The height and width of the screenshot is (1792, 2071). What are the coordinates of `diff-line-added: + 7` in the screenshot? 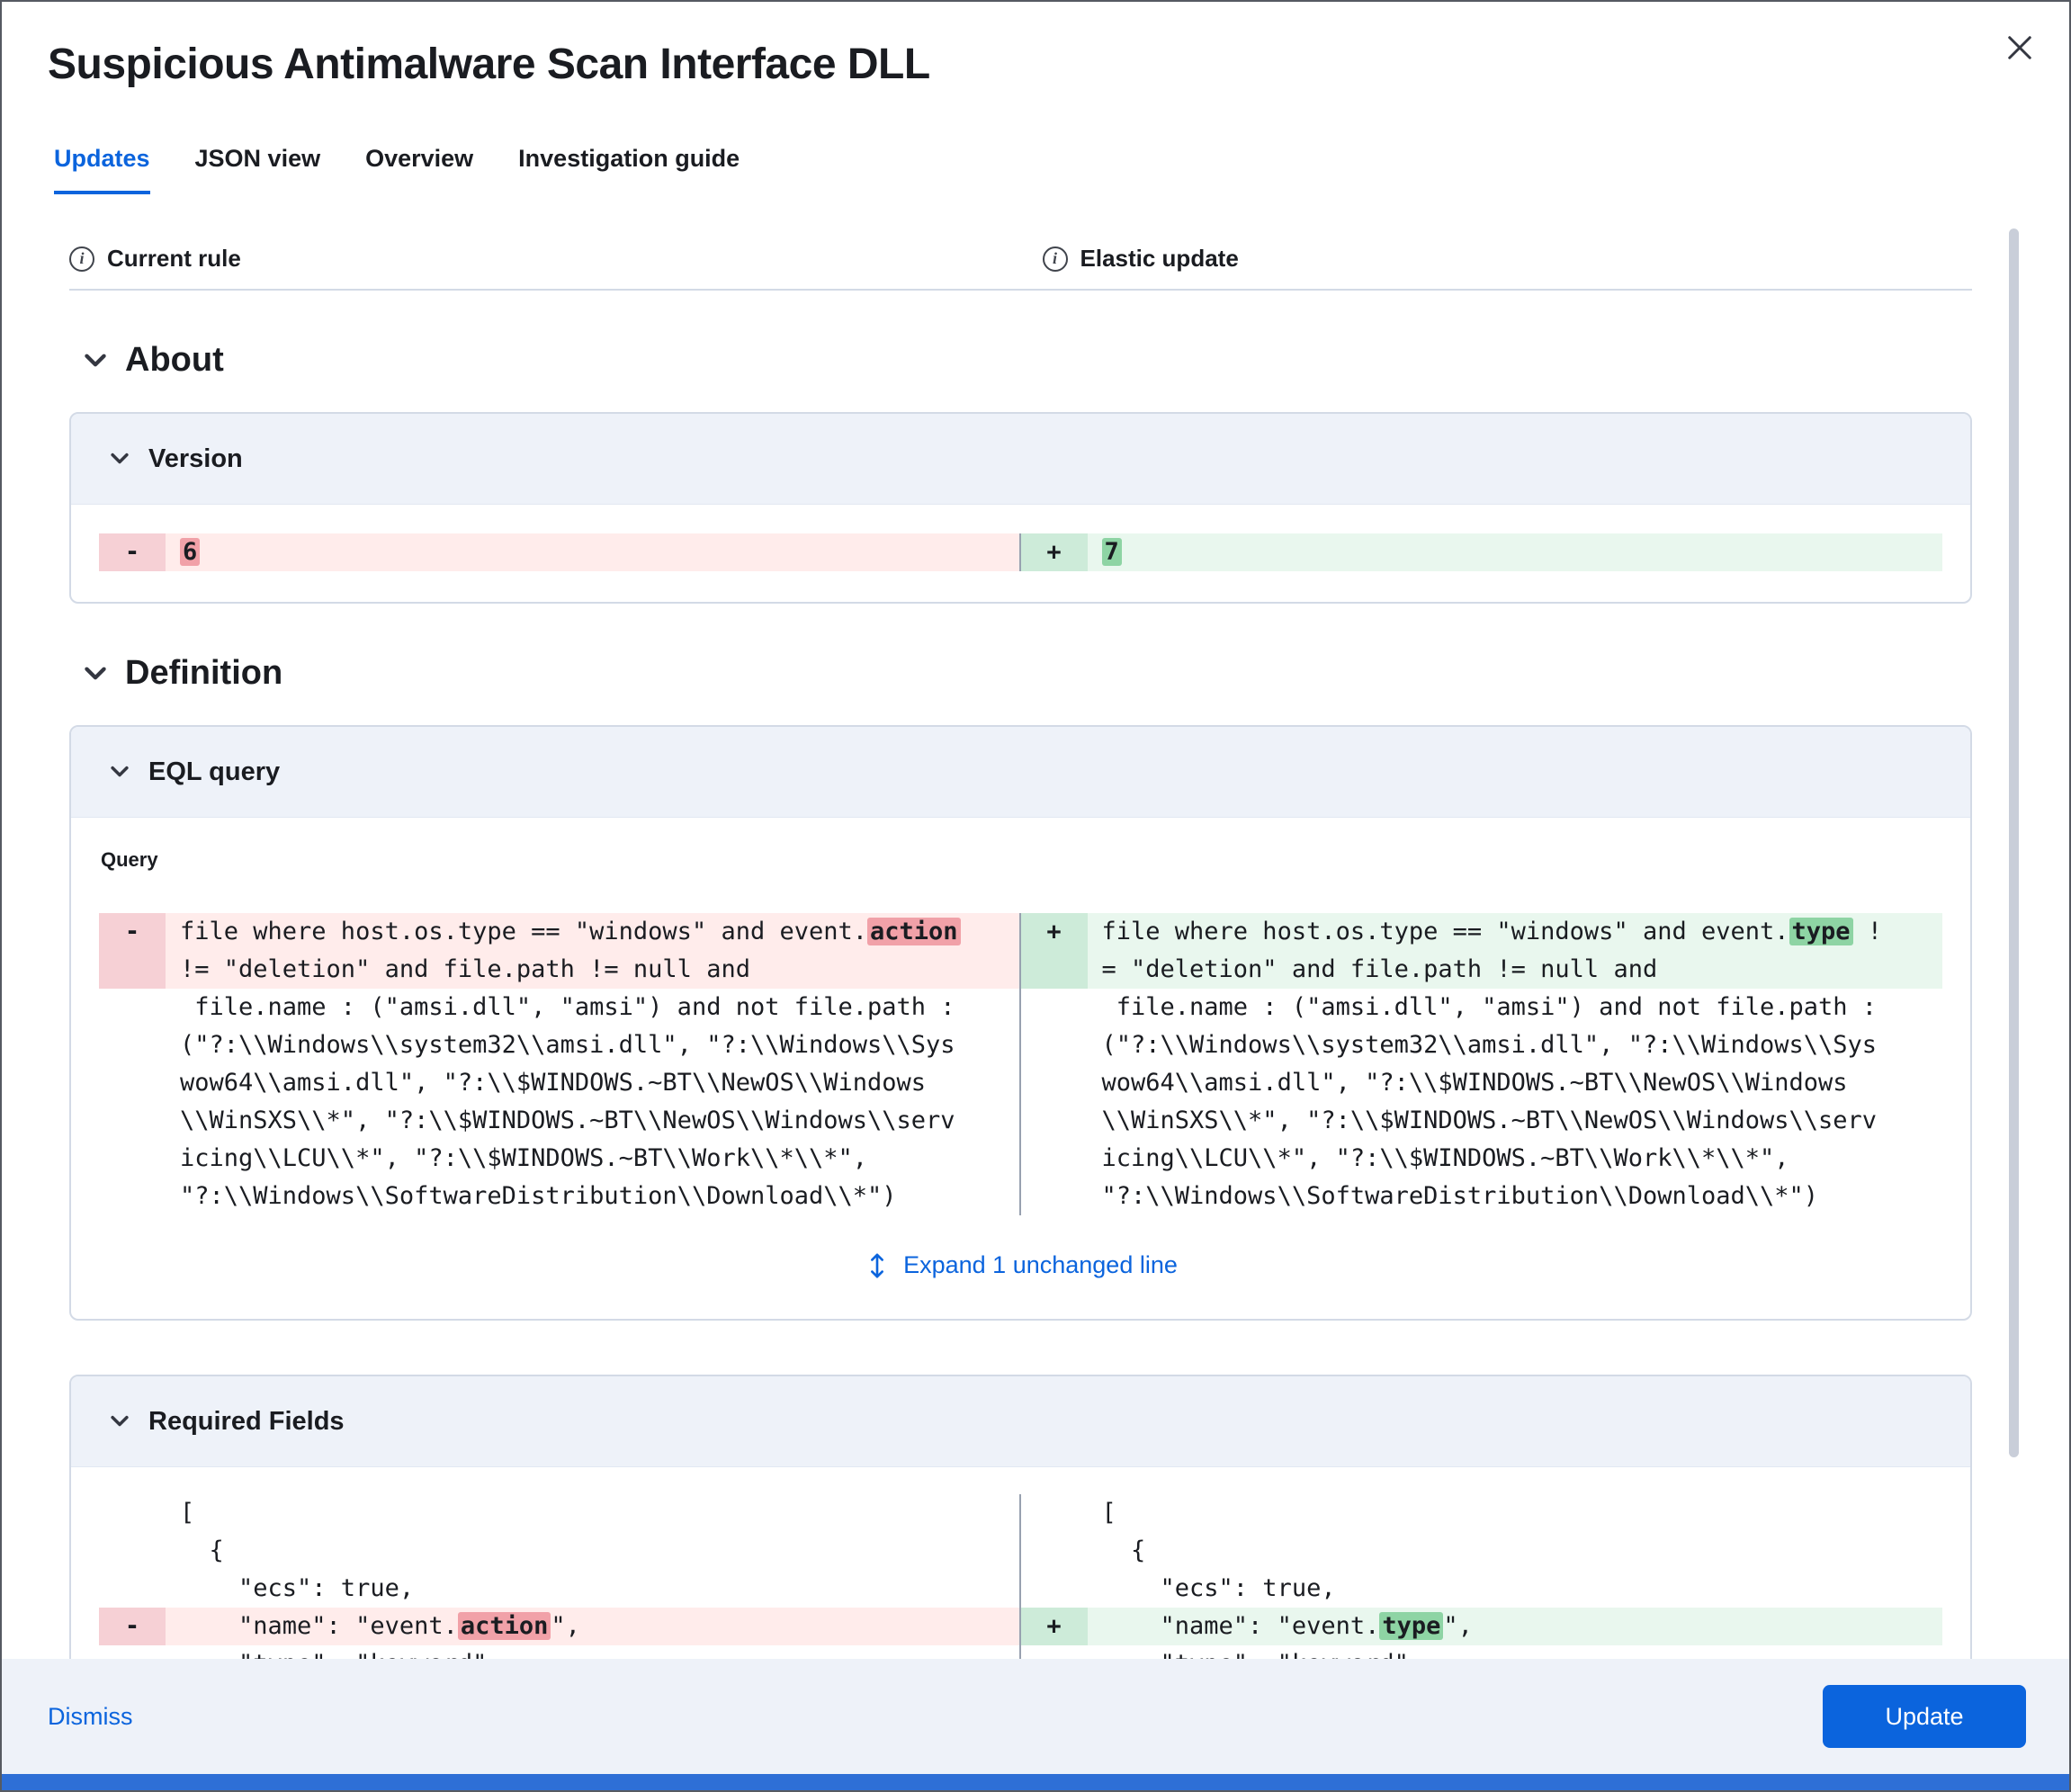 It's located at (1481, 552).